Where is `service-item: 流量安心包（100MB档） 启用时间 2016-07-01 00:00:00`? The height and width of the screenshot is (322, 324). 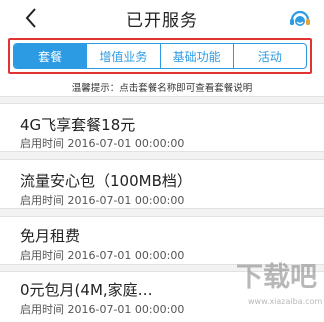
service-item: 流量安心包（100MB档） 启用时间 2016-07-01 00:00:00 is located at coordinates (162, 184).